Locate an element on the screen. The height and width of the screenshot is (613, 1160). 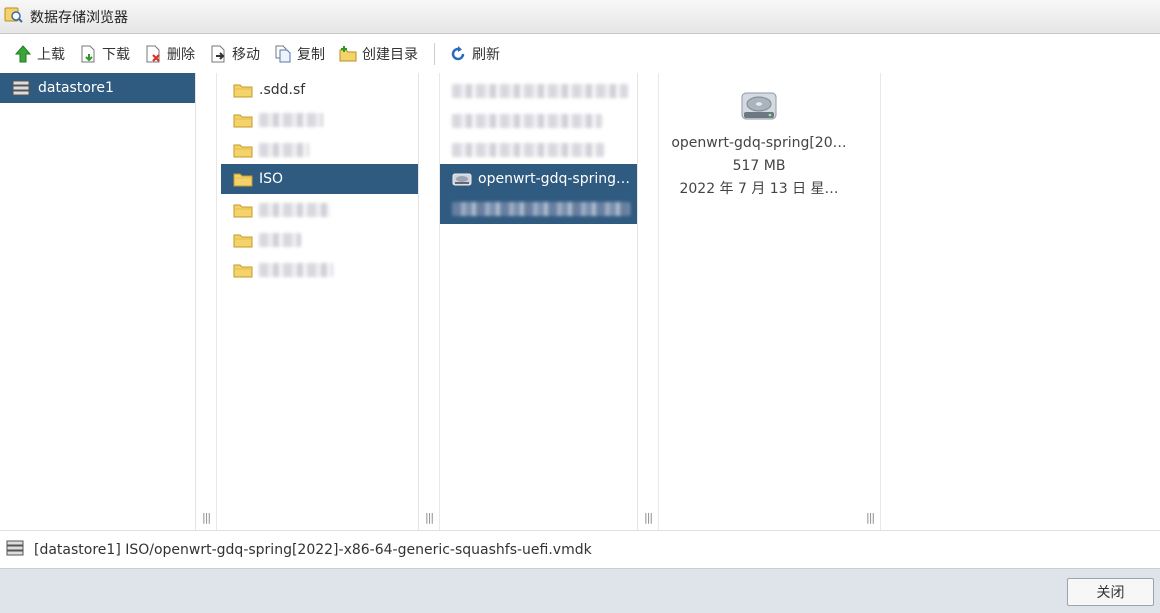
datastore-pane: datastore1 is located at coordinates (98, 301).